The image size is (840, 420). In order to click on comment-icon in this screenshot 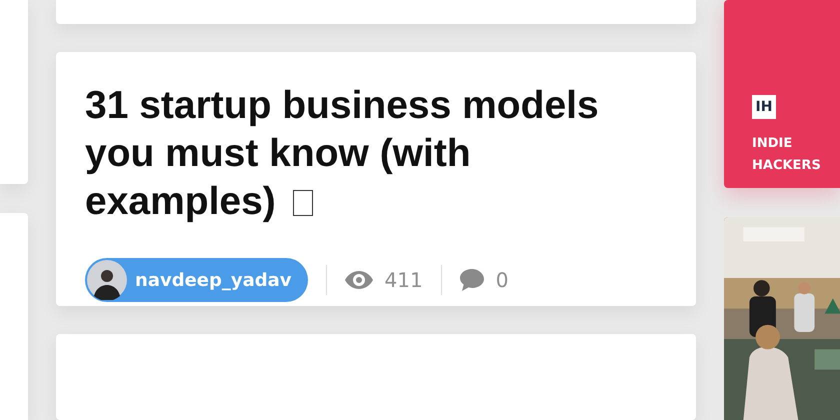, I will do `click(472, 280)`.